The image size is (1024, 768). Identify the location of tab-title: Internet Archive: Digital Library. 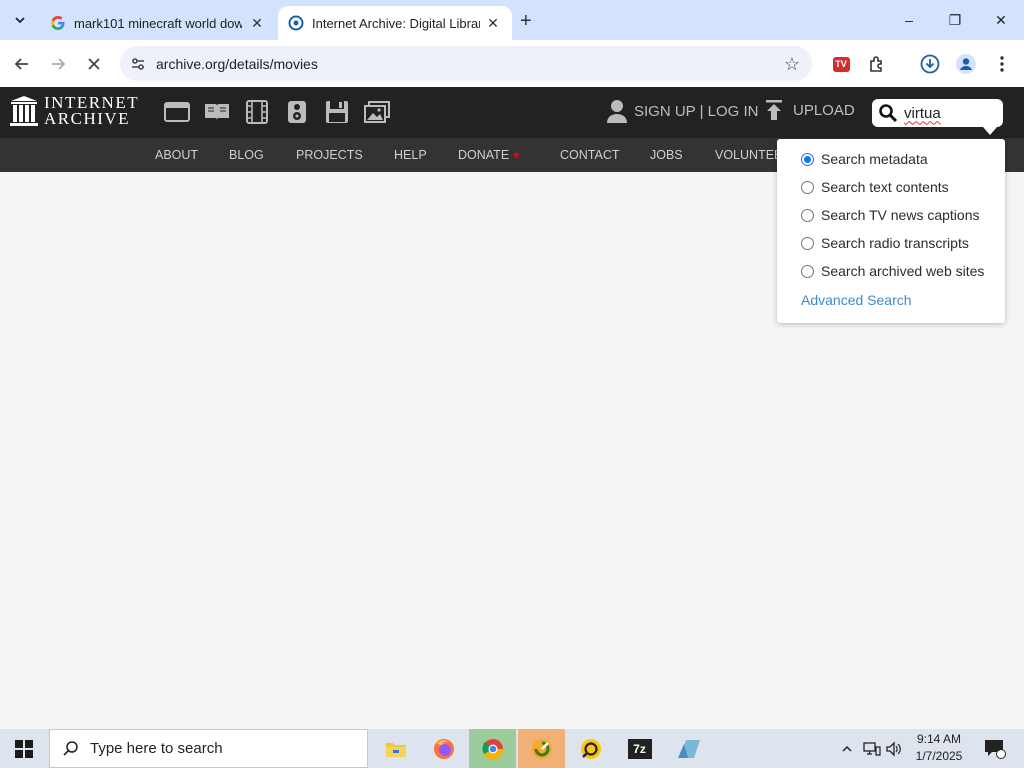
(396, 23).